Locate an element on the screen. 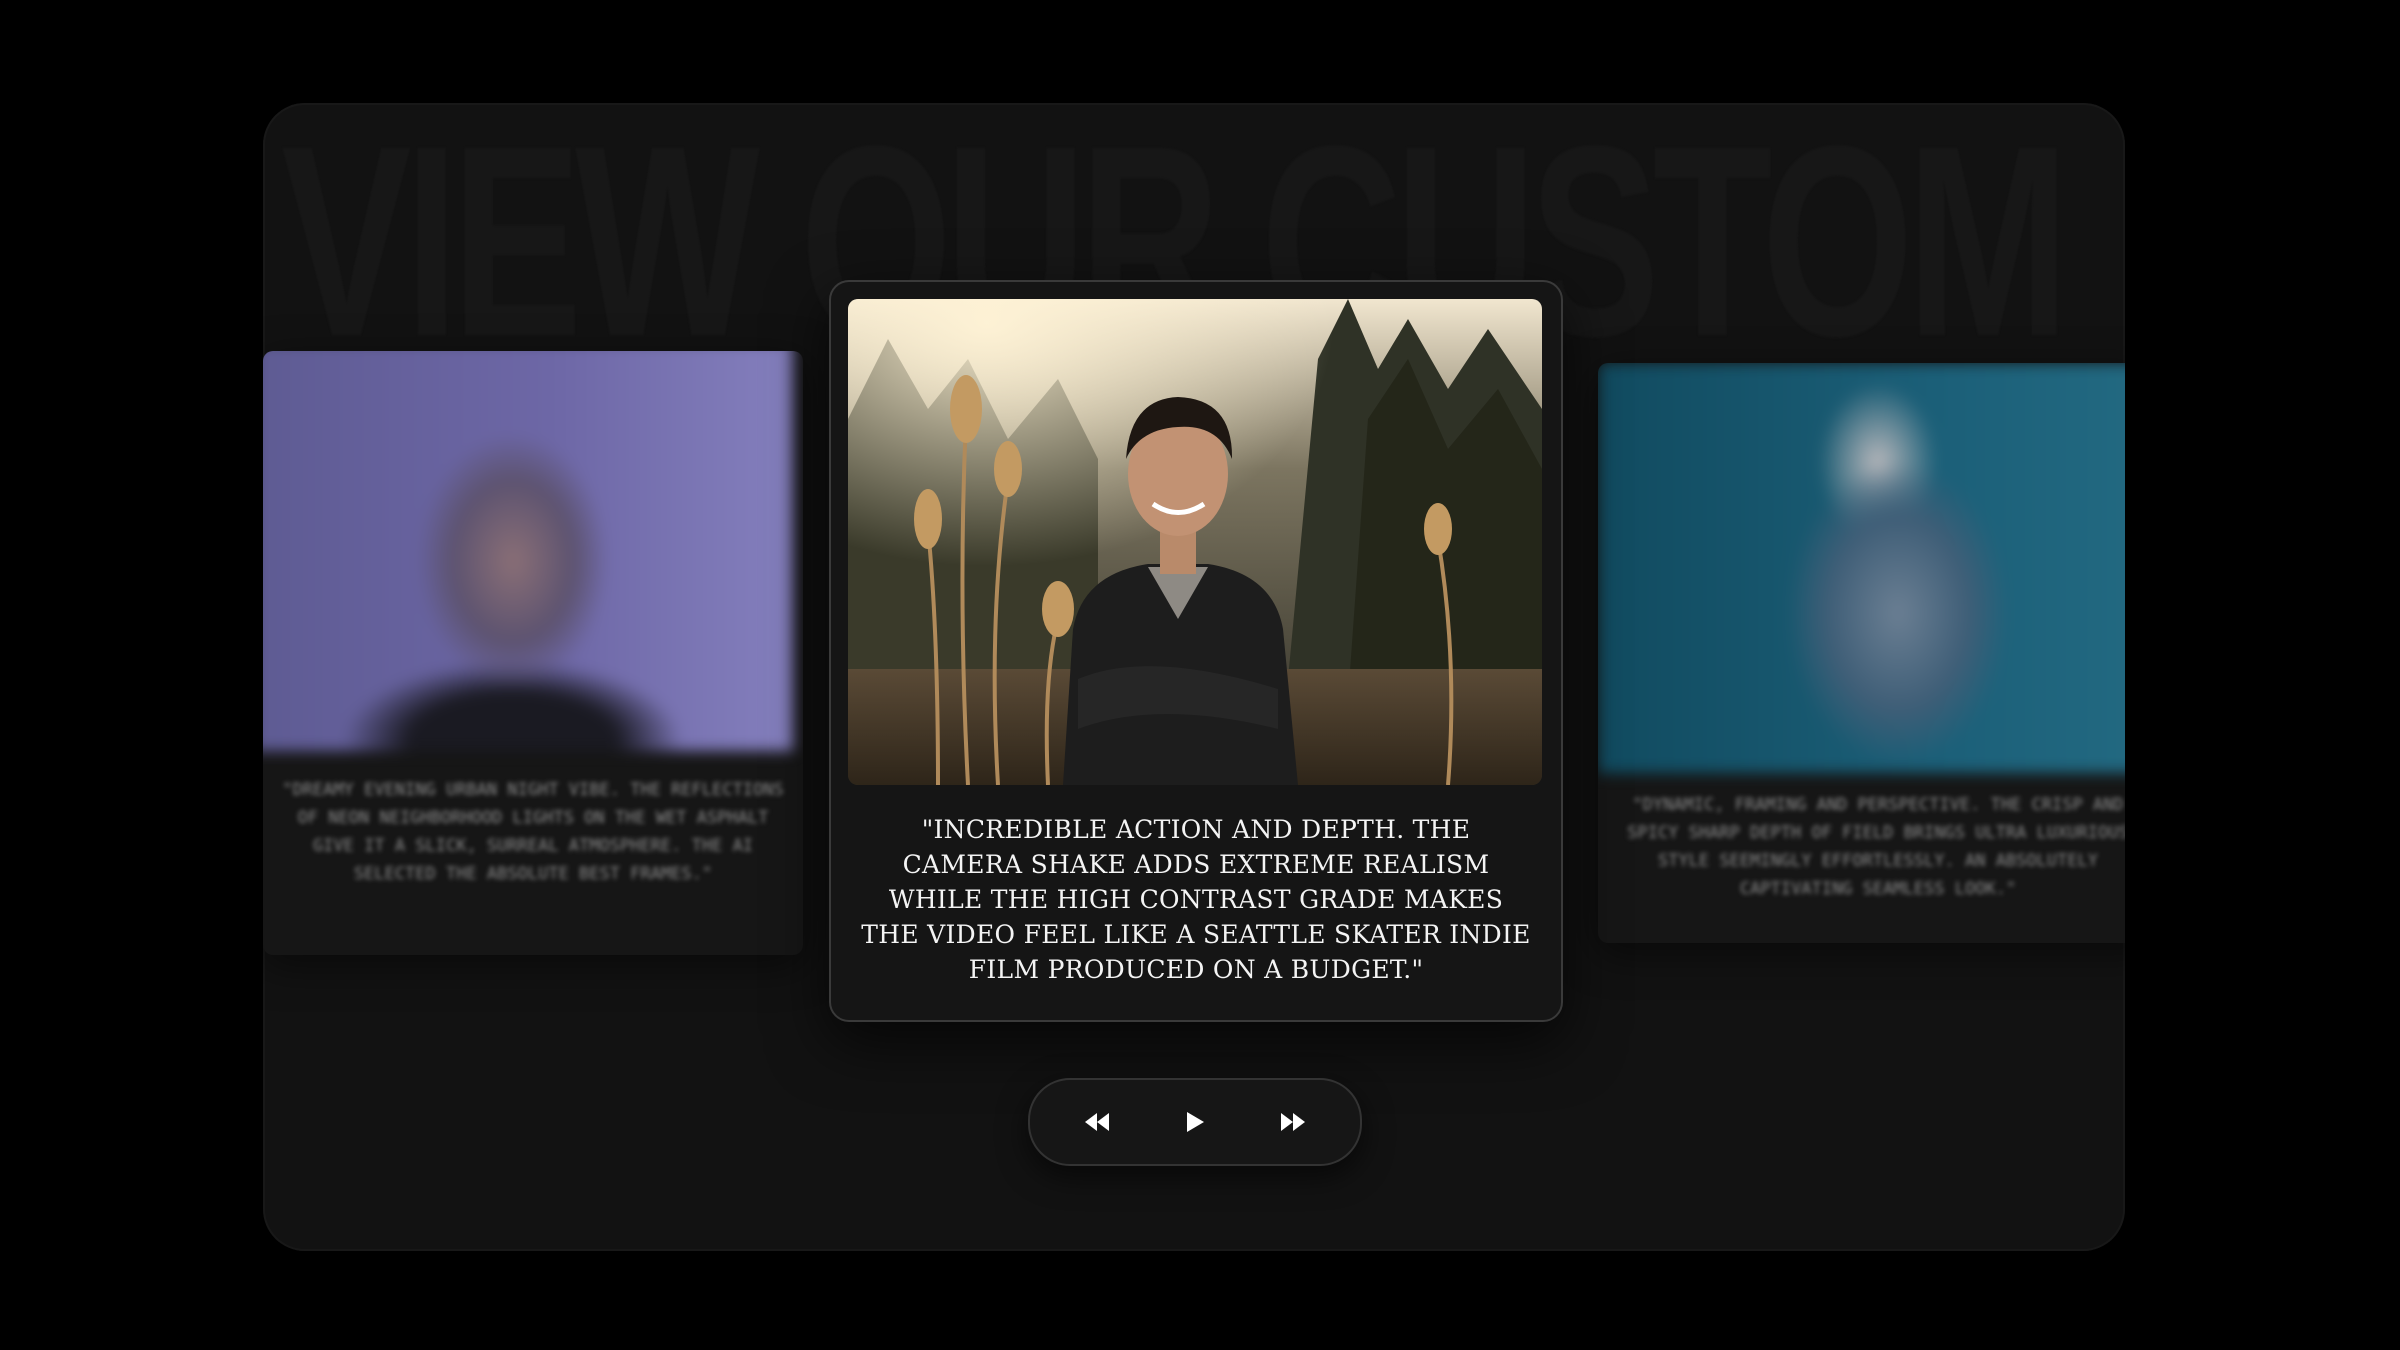 The width and height of the screenshot is (2400, 1350). playback-controls is located at coordinates (1195, 1122).